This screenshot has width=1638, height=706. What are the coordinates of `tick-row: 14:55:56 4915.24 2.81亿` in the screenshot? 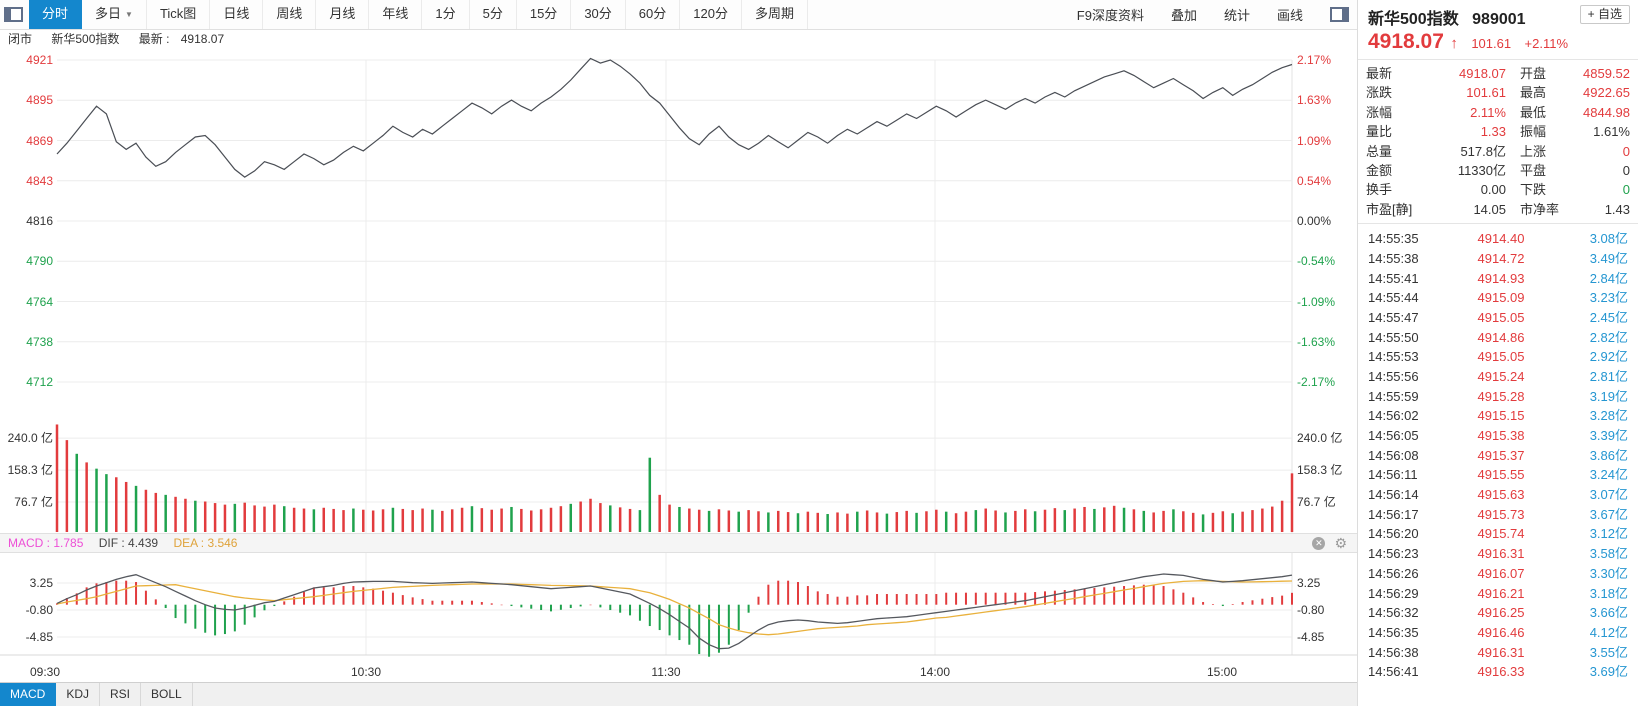 It's located at (1498, 377).